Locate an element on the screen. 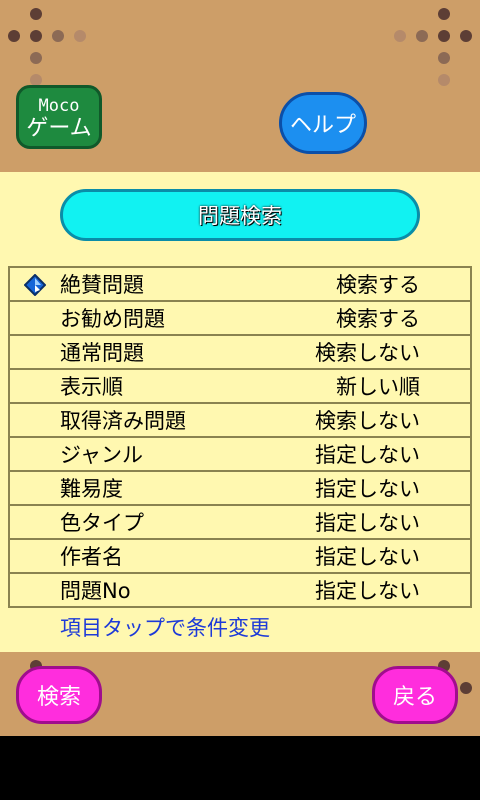 This screenshot has height=800, width=480. condition-row-acquired: 取得済み問題 検索しない is located at coordinates (240, 421).